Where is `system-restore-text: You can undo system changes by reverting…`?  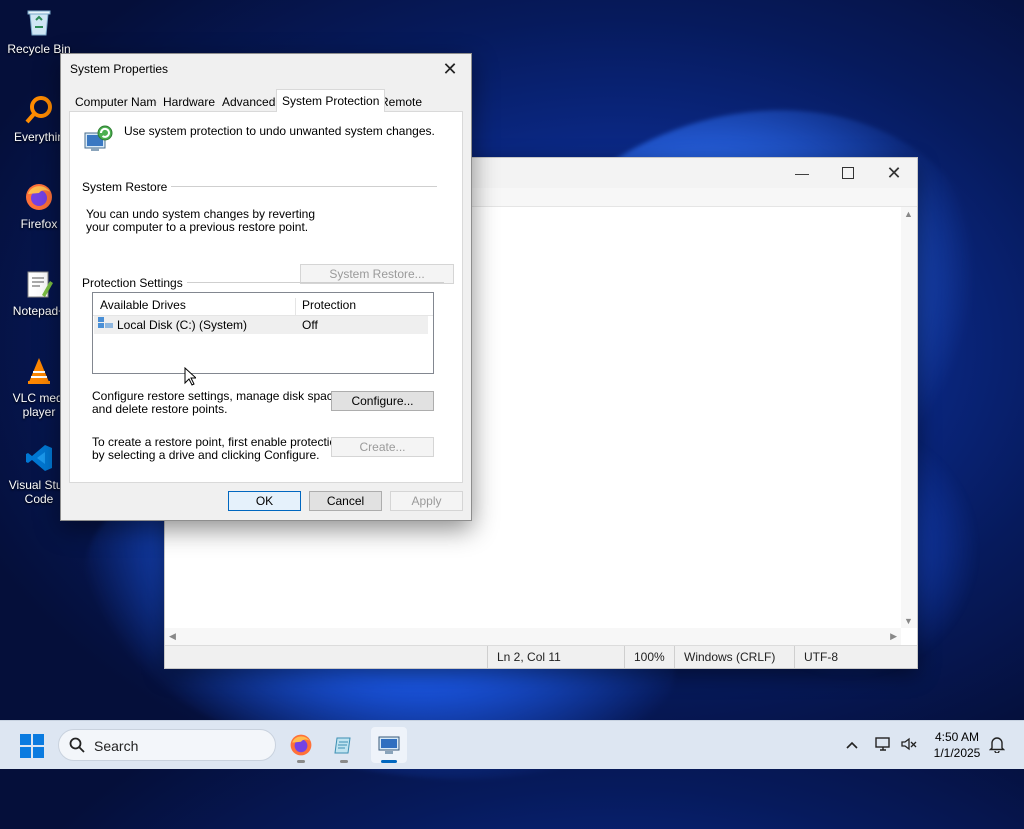
system-restore-text: You can undo system changes by reverting… is located at coordinates (201, 220).